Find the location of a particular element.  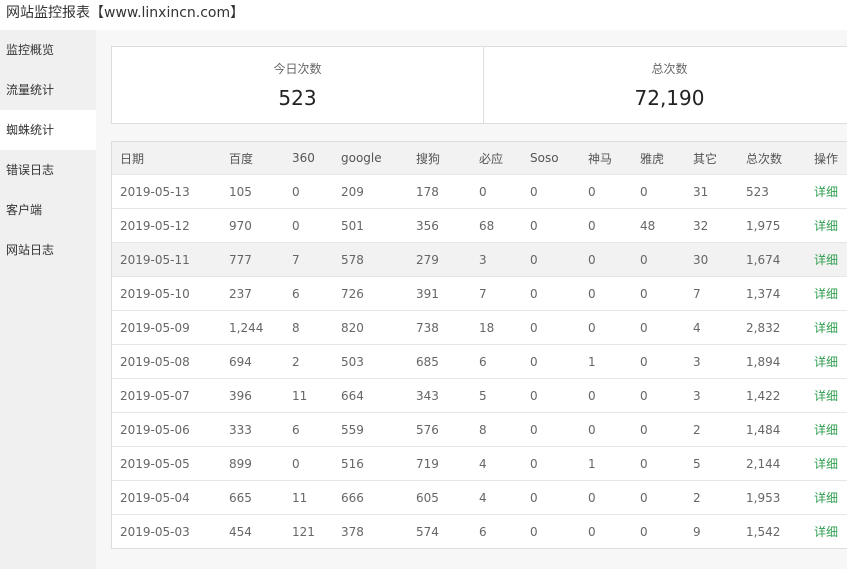

cell-360: 7 is located at coordinates (308, 259).